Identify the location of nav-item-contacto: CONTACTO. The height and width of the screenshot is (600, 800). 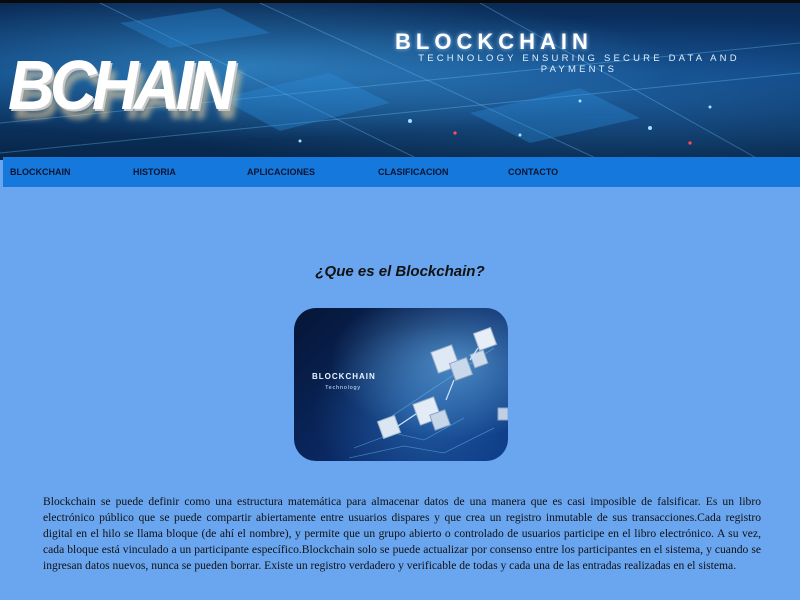
(533, 172).